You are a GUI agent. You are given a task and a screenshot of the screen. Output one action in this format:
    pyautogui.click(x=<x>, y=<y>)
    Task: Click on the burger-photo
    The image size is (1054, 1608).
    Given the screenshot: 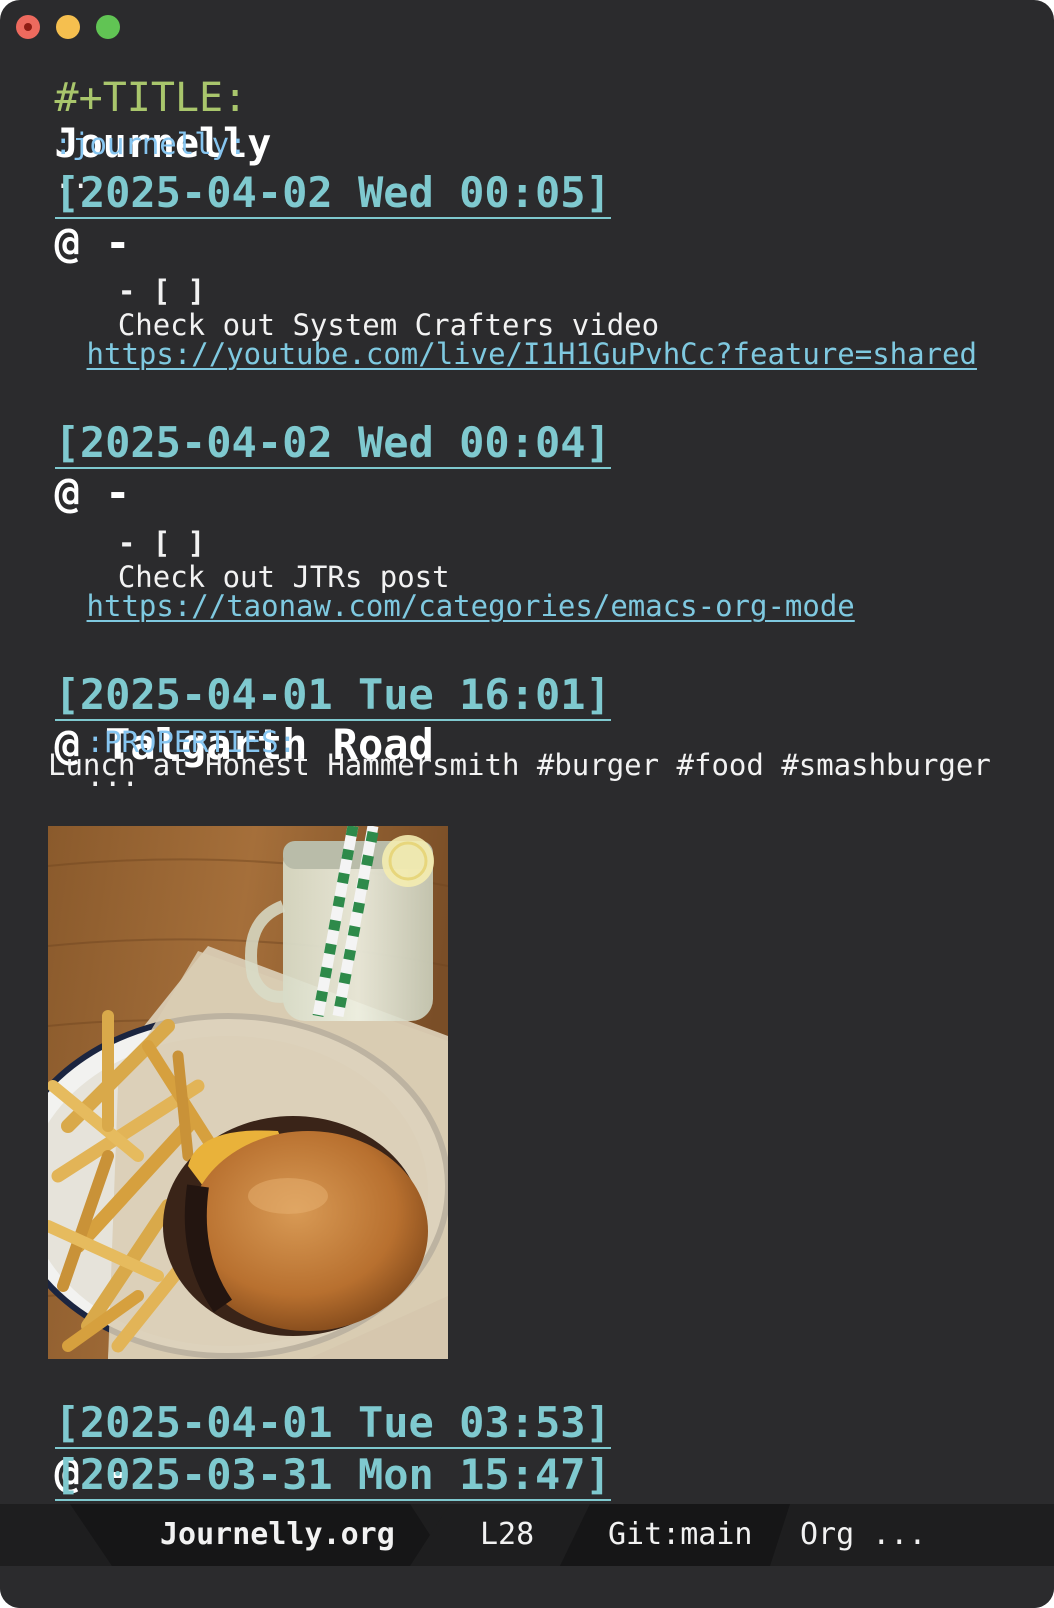 What is the action you would take?
    pyautogui.click(x=248, y=1092)
    